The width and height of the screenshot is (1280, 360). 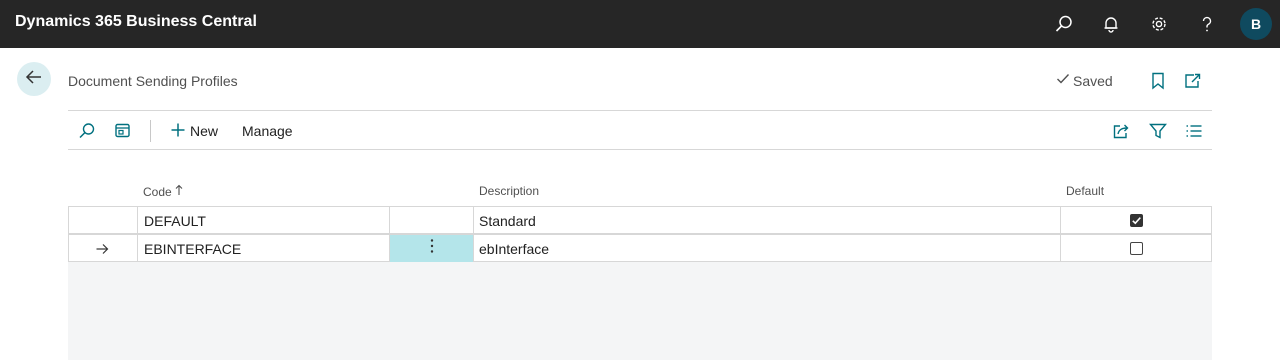 What do you see at coordinates (640, 24) in the screenshot?
I see `top-bar: Dynamics 365 Business Central B` at bounding box center [640, 24].